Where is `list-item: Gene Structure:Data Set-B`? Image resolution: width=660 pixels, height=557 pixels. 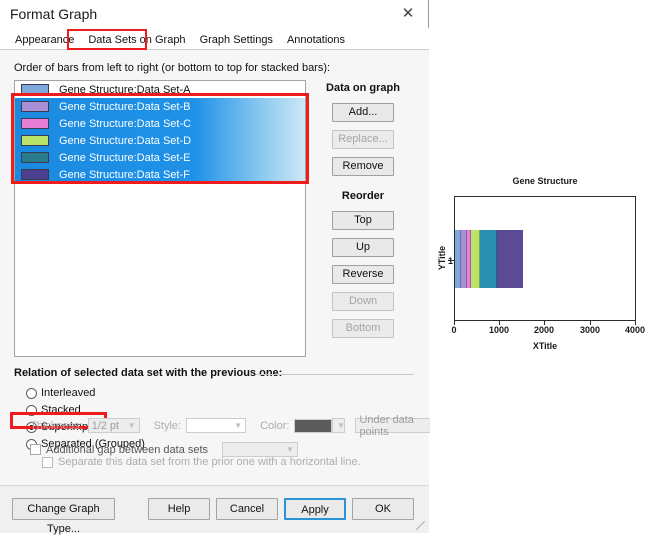 list-item: Gene Structure:Data Set-B is located at coordinates (160, 106).